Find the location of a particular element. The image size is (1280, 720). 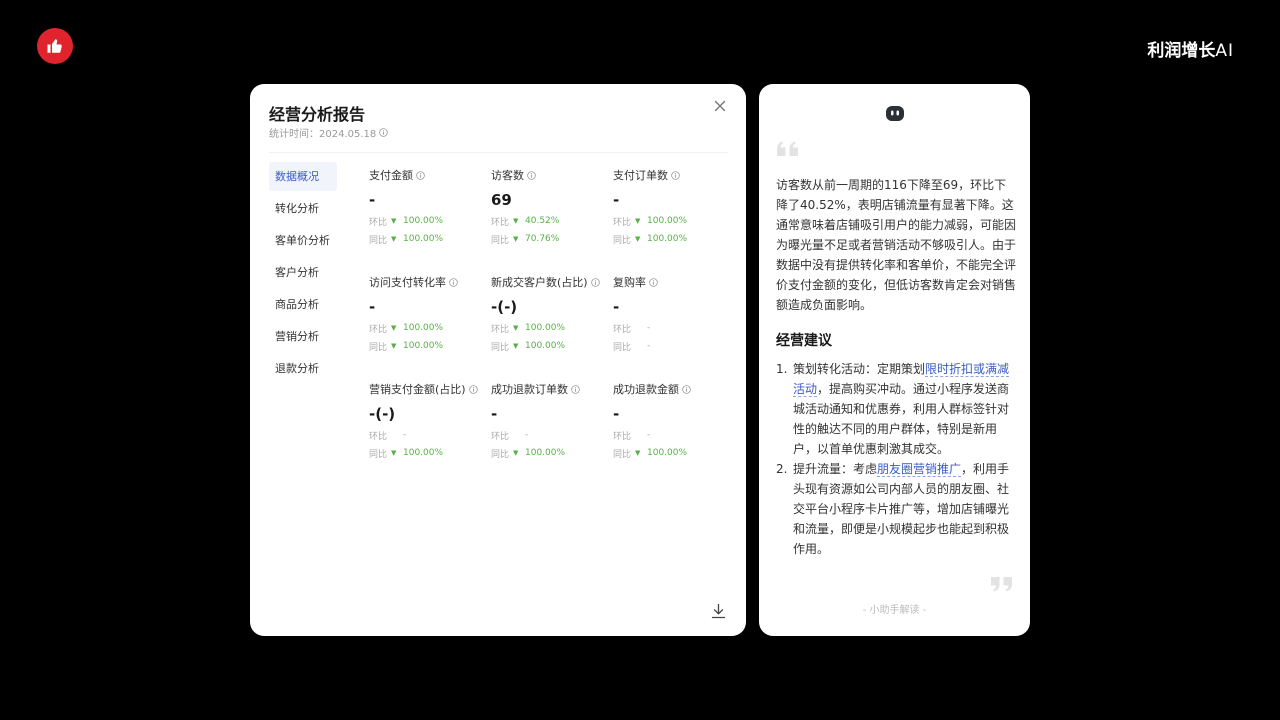

nav-item-conversion: 转化分析 is located at coordinates (303, 208).